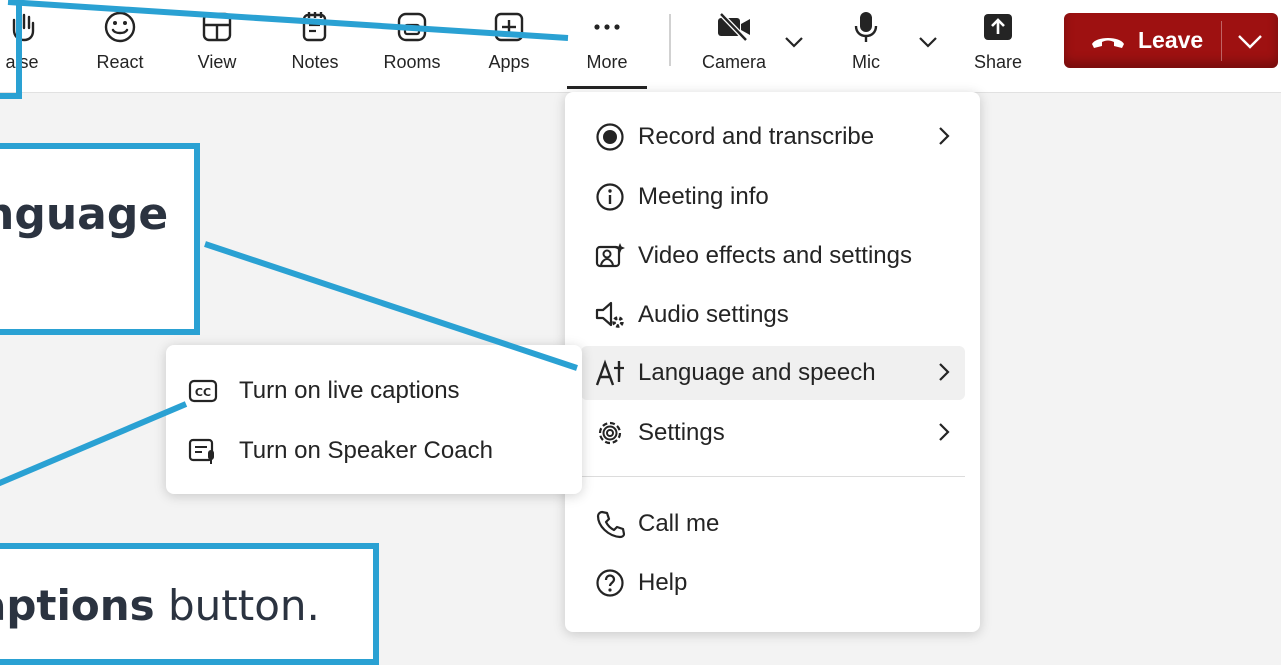 Image resolution: width=1281 pixels, height=665 pixels. What do you see at coordinates (670, 40) in the screenshot?
I see `toolbar-divider` at bounding box center [670, 40].